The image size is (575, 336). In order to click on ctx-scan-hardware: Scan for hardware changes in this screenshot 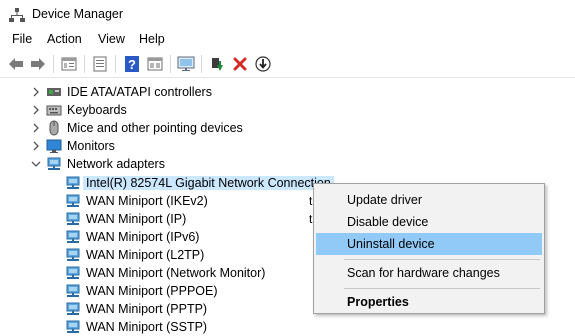, I will do `click(429, 273)`.